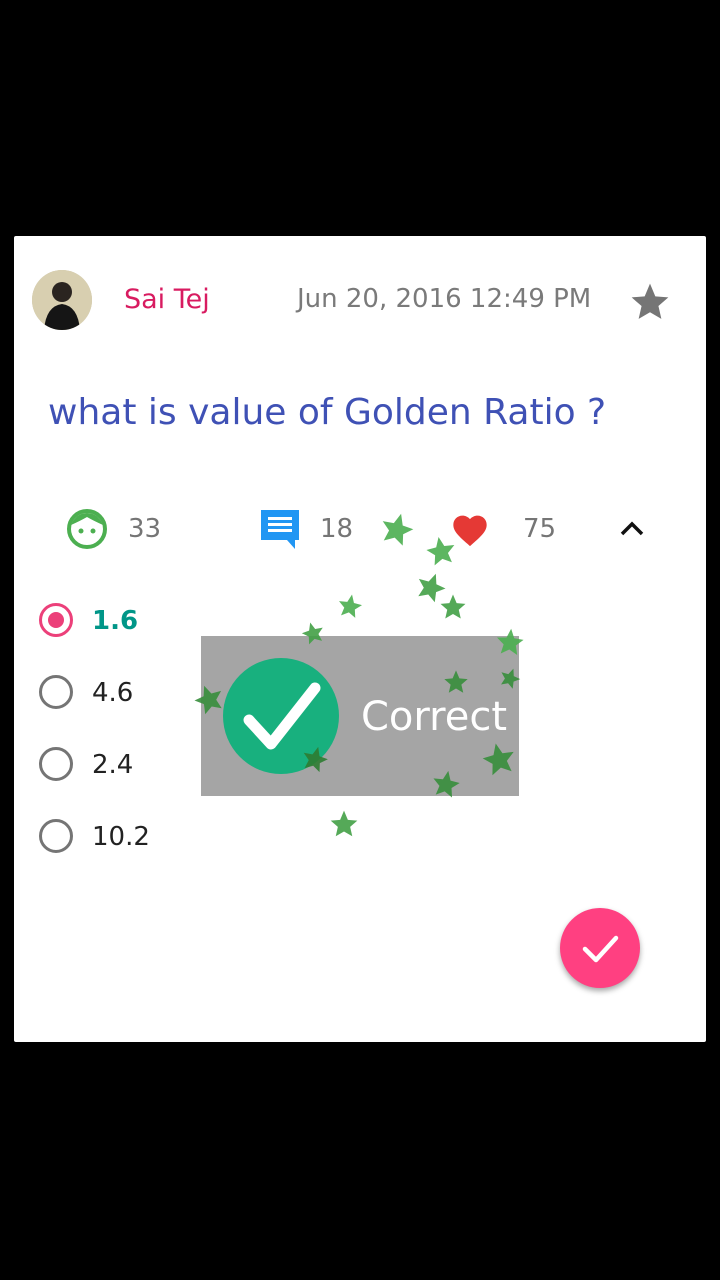 The height and width of the screenshot is (1280, 720). I want to click on author-name: Sai Tej, so click(167, 299).